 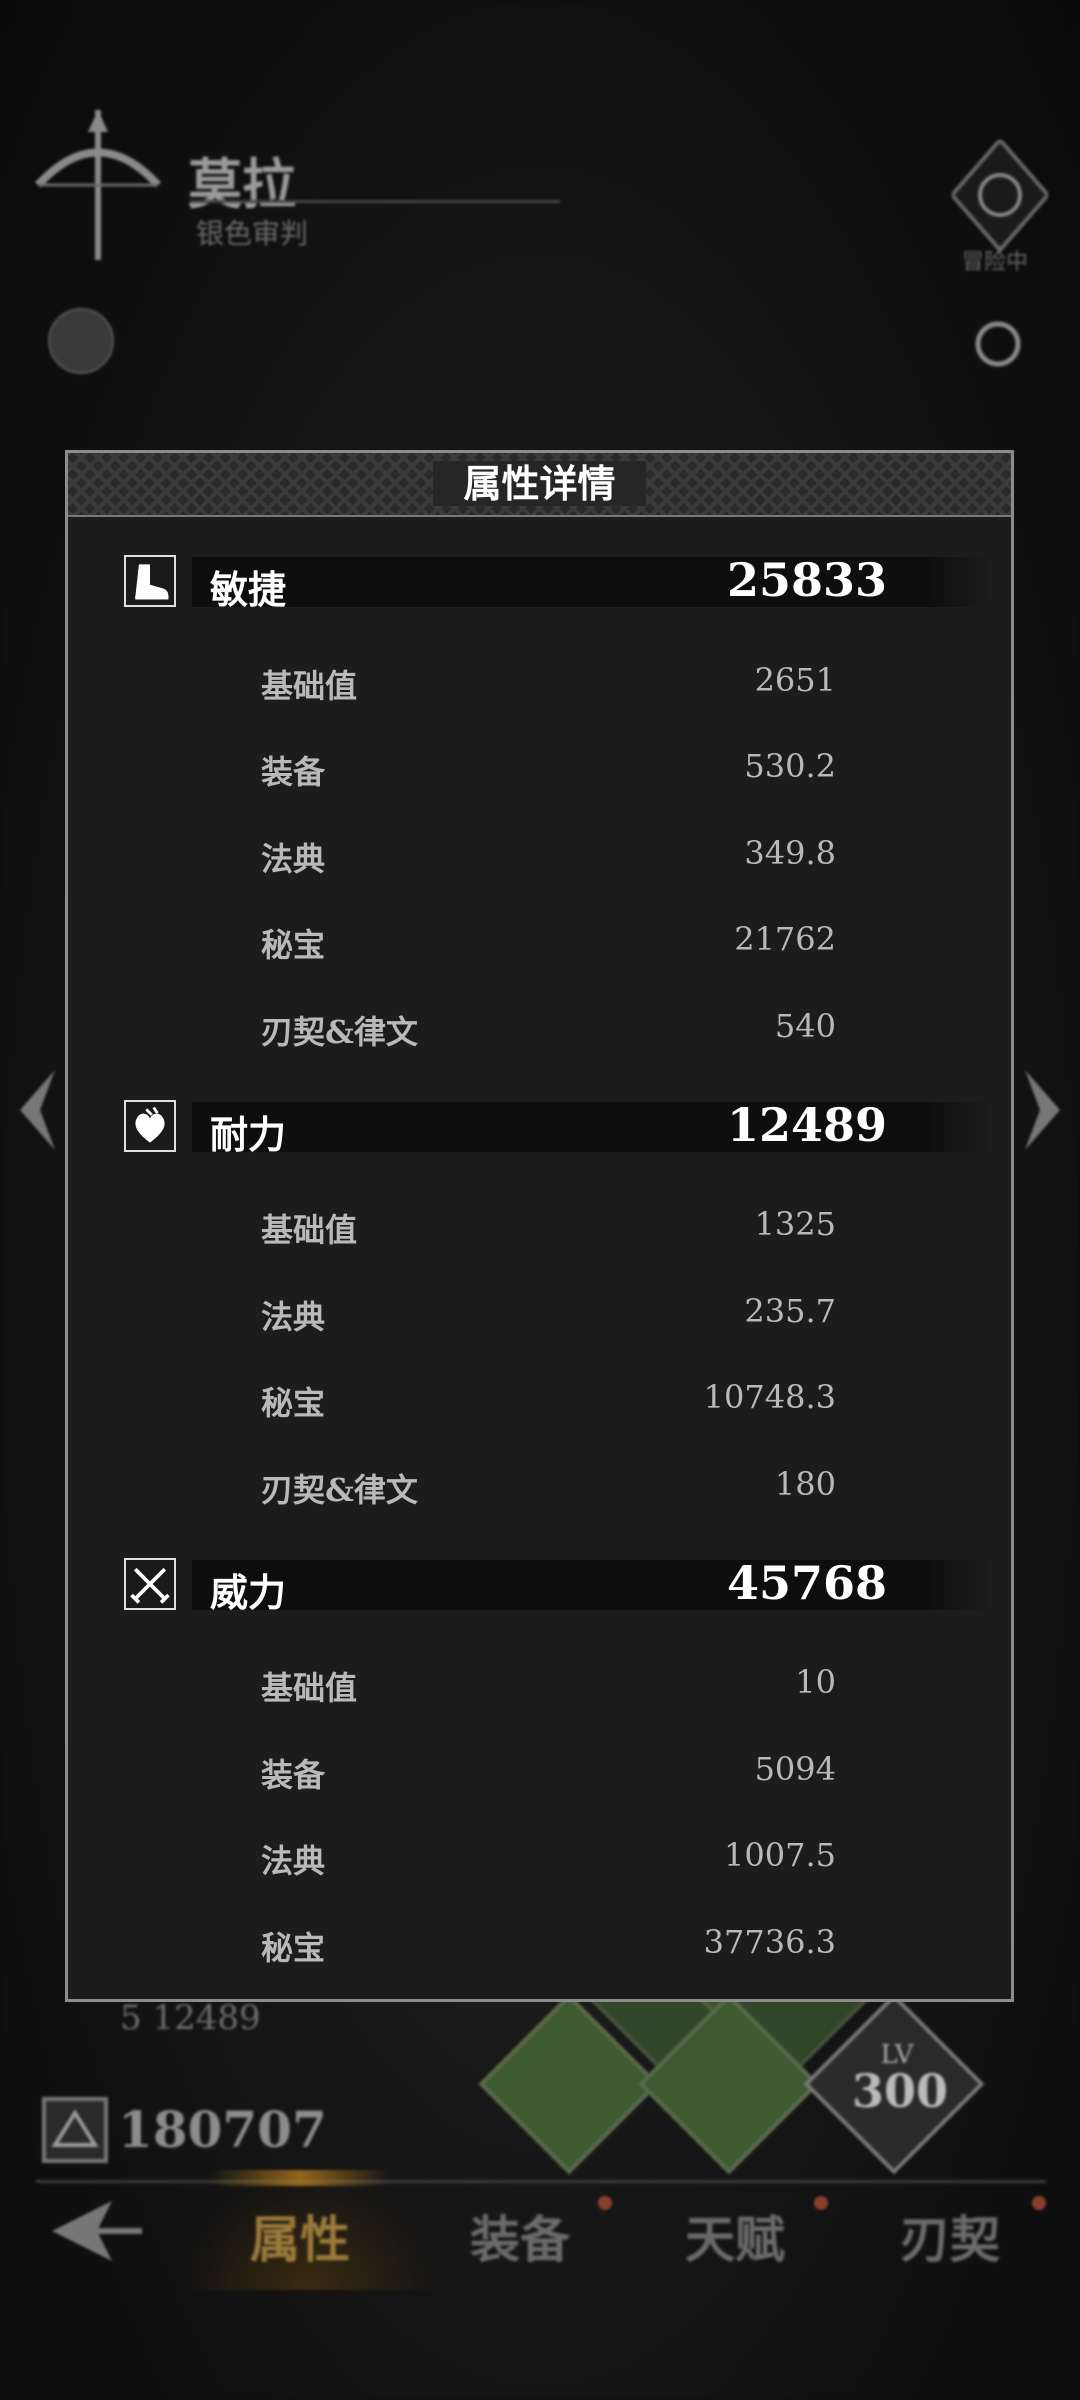 What do you see at coordinates (1040, 1110) in the screenshot?
I see `next-arrow-icon` at bounding box center [1040, 1110].